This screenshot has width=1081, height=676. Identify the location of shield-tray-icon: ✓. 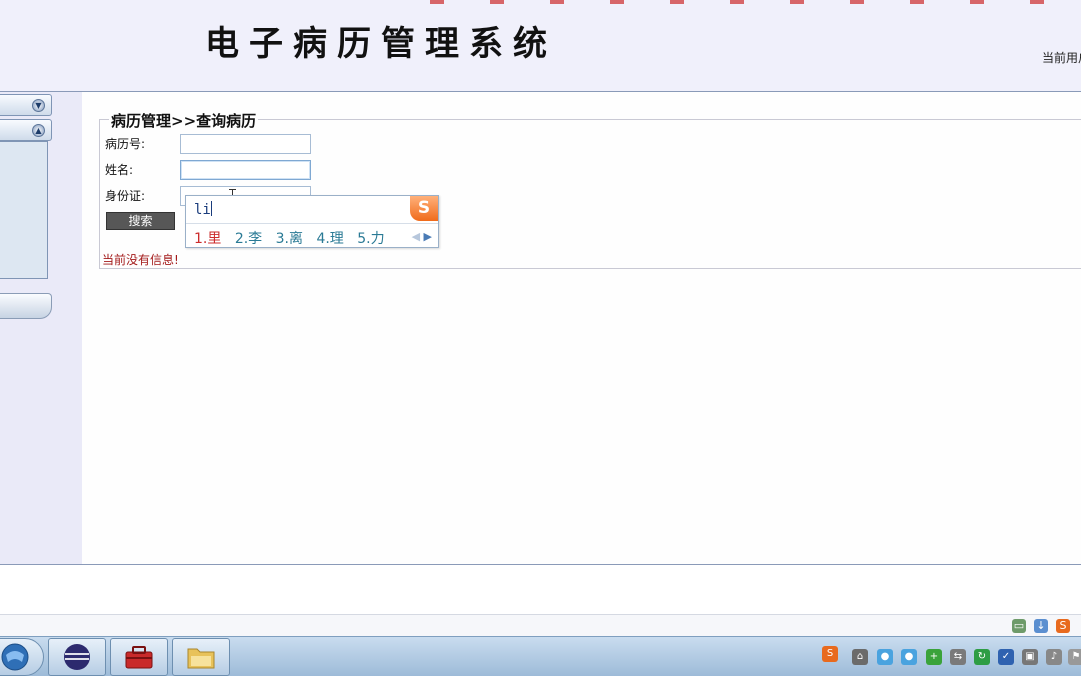
(1006, 657).